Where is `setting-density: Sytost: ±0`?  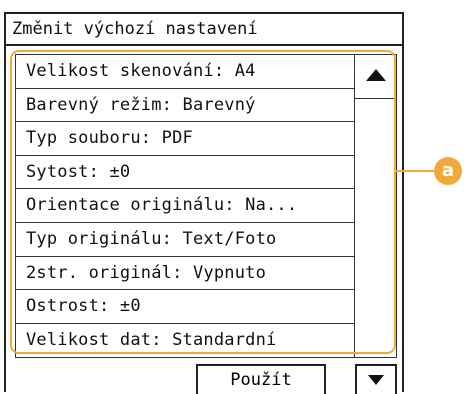 setting-density: Sytost: ±0 is located at coordinates (185, 173).